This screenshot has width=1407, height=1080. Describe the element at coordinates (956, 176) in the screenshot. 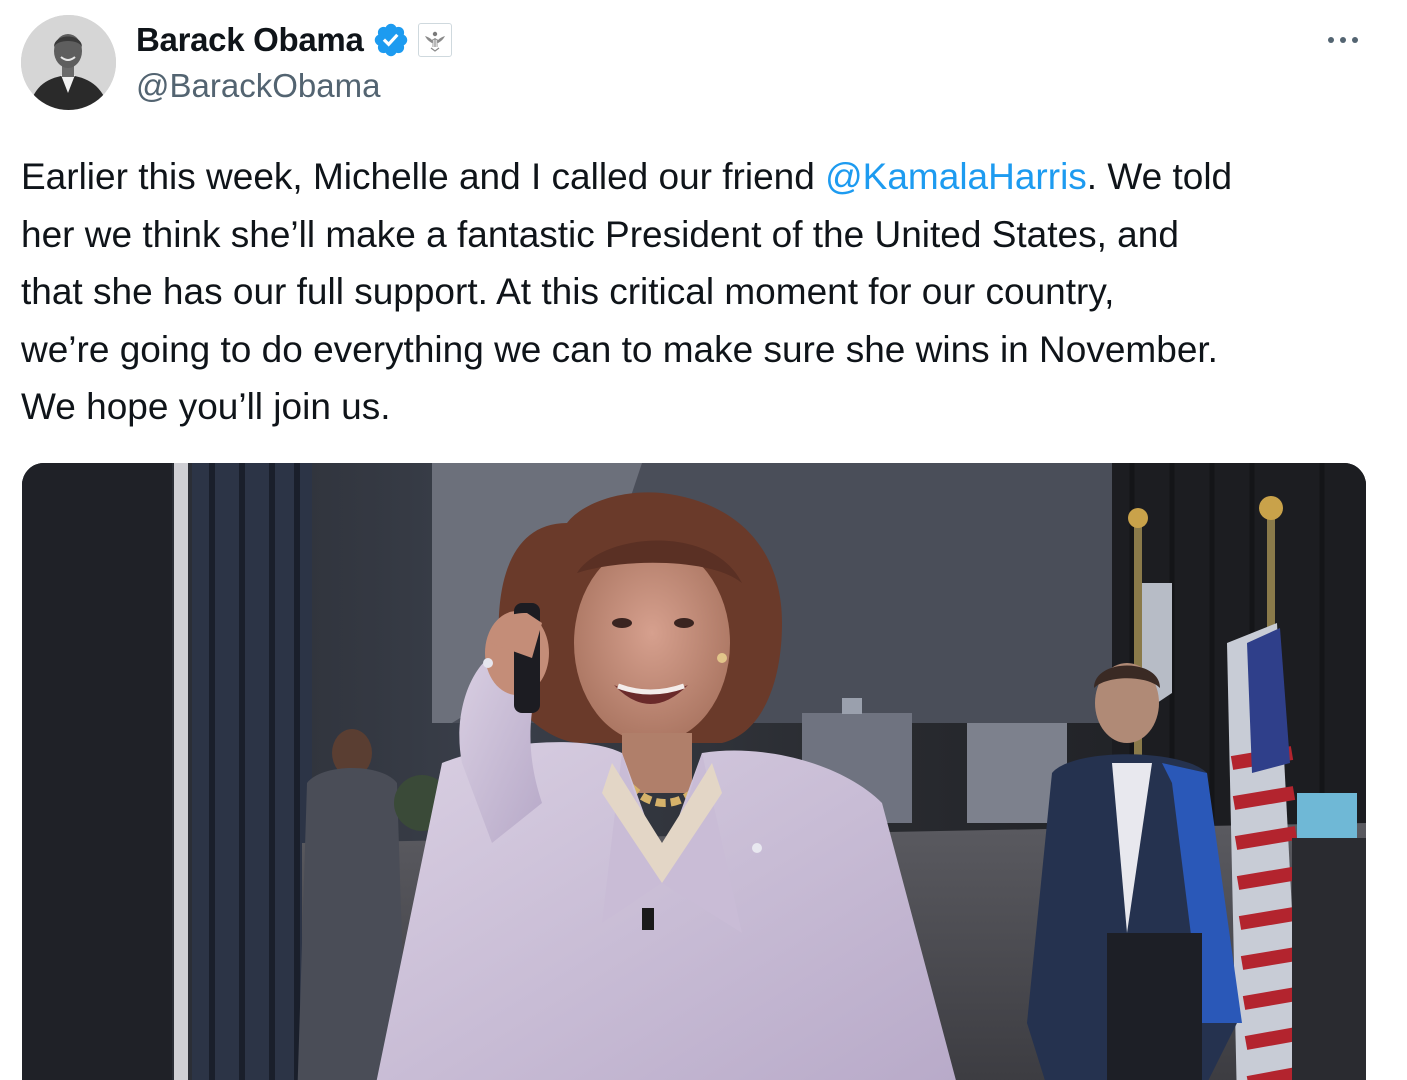

I see `mention-link: @KamalaHarris` at that location.